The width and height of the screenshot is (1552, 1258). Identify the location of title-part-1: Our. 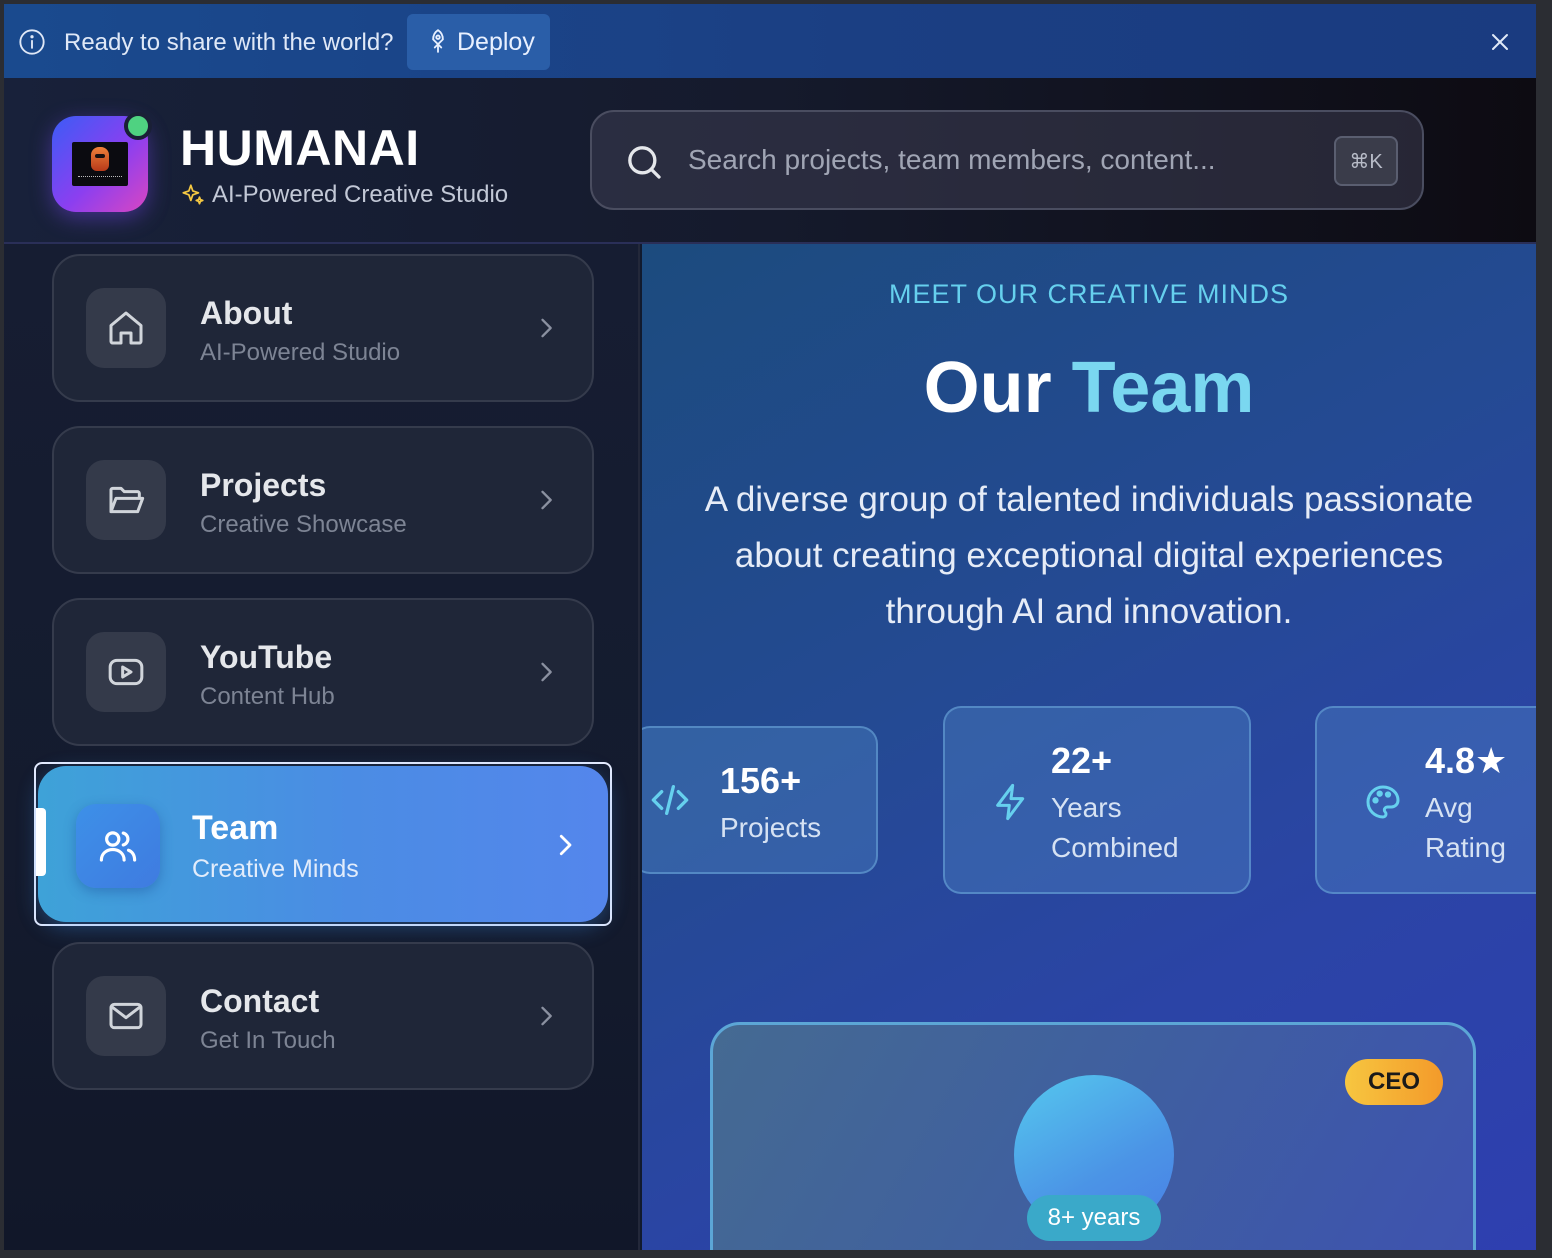
(987, 388).